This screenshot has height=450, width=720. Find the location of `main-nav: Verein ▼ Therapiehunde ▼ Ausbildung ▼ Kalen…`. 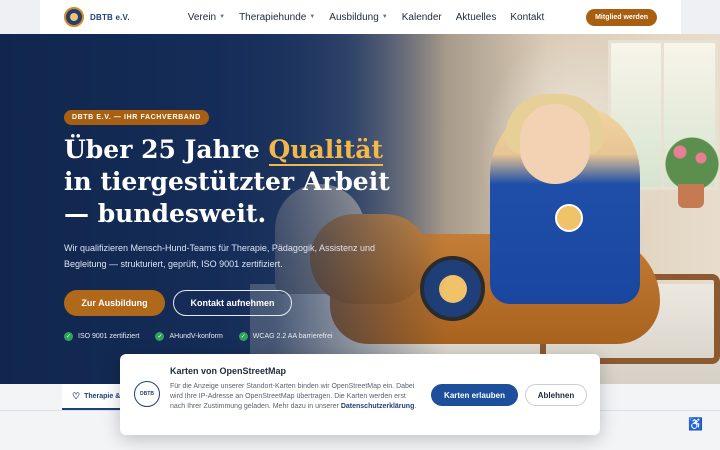

main-nav: Verein ▼ Therapiehunde ▼ Ausbildung ▼ Kalen… is located at coordinates (366, 17).